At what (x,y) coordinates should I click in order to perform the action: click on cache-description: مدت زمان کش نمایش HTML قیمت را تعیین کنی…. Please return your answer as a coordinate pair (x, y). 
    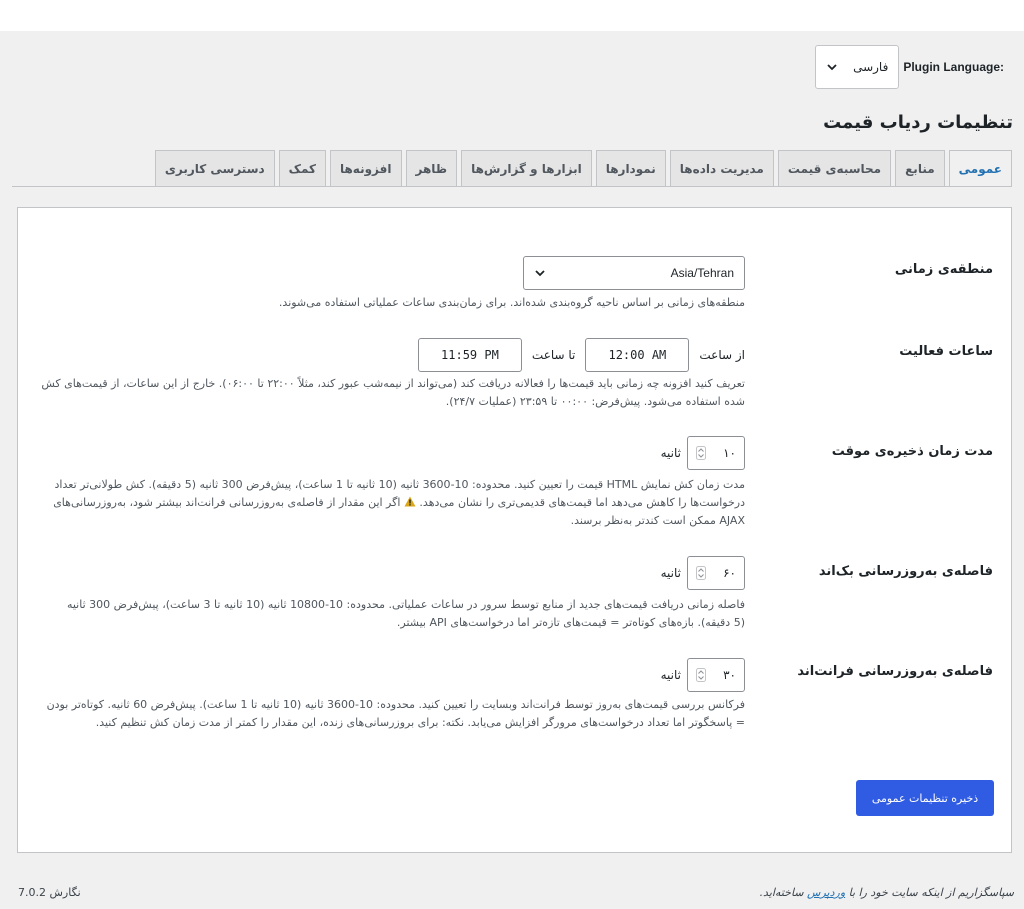
    Looking at the image, I should click on (390, 503).